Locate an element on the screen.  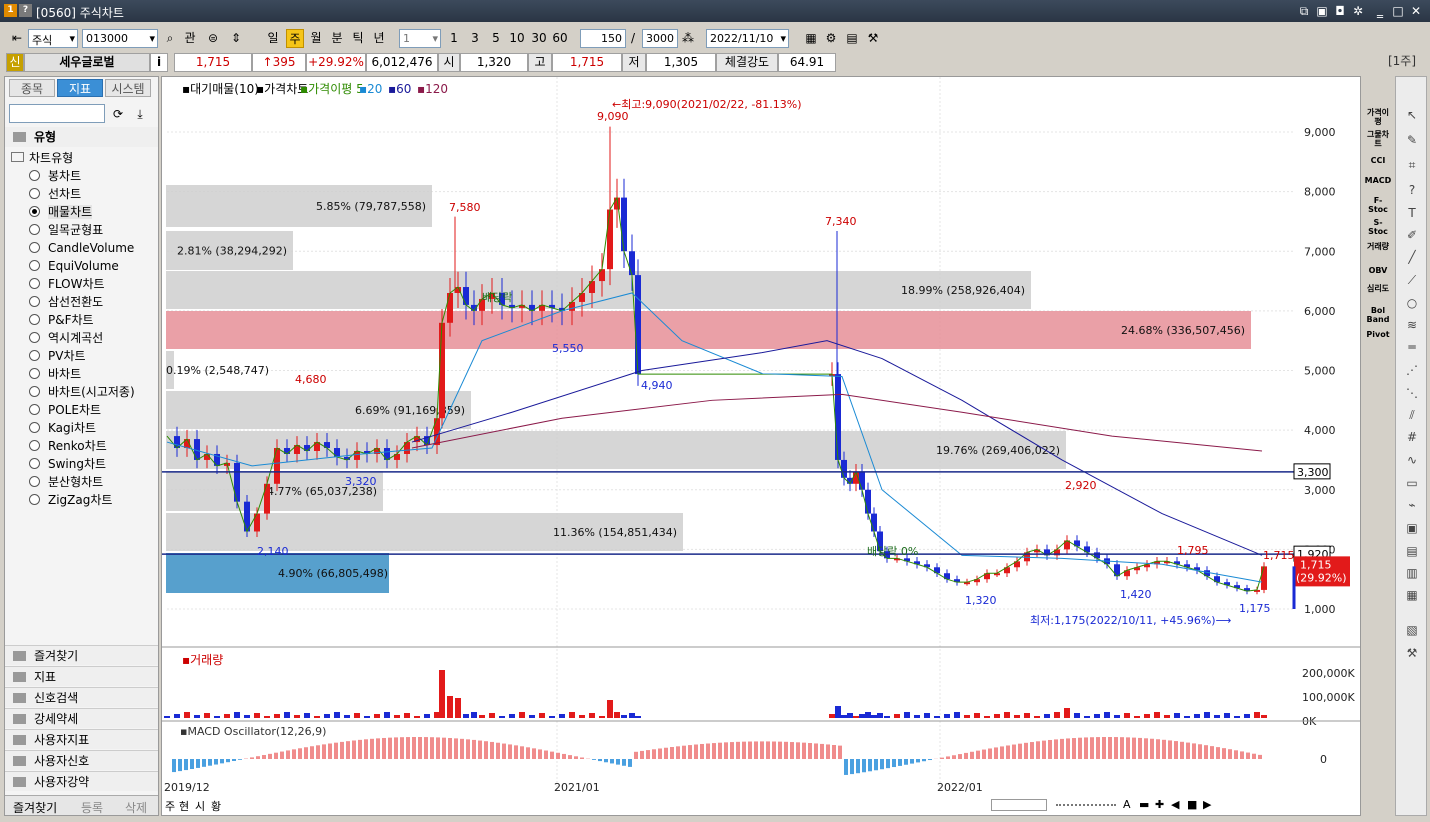
chart-type-option: 역시계곡선 is located at coordinates (66, 338).